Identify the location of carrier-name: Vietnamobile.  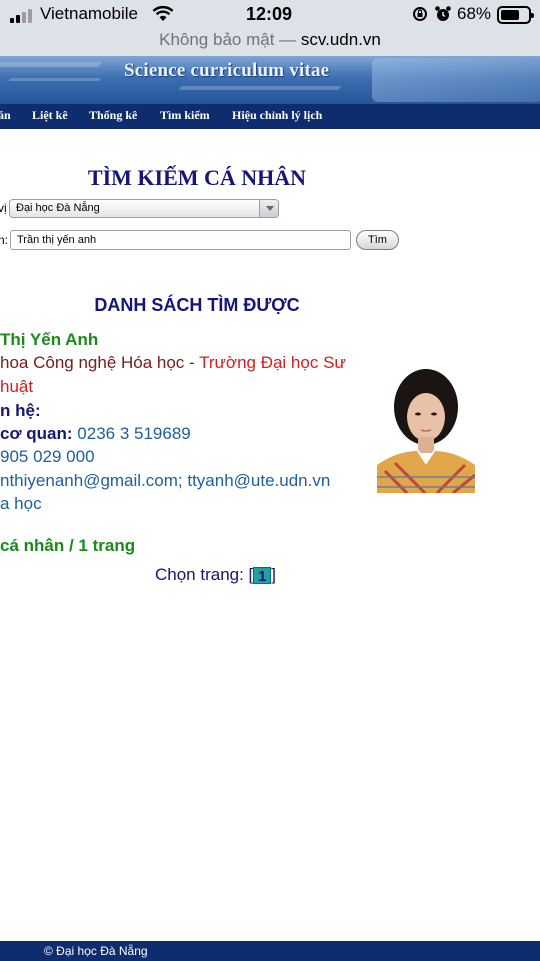
(89, 13).